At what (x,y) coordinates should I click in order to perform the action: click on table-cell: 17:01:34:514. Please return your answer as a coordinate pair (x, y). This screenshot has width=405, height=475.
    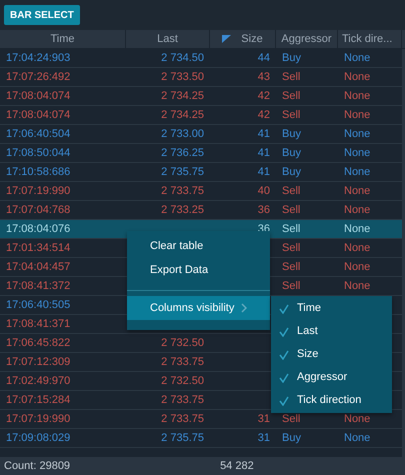
    Looking at the image, I should click on (38, 248).